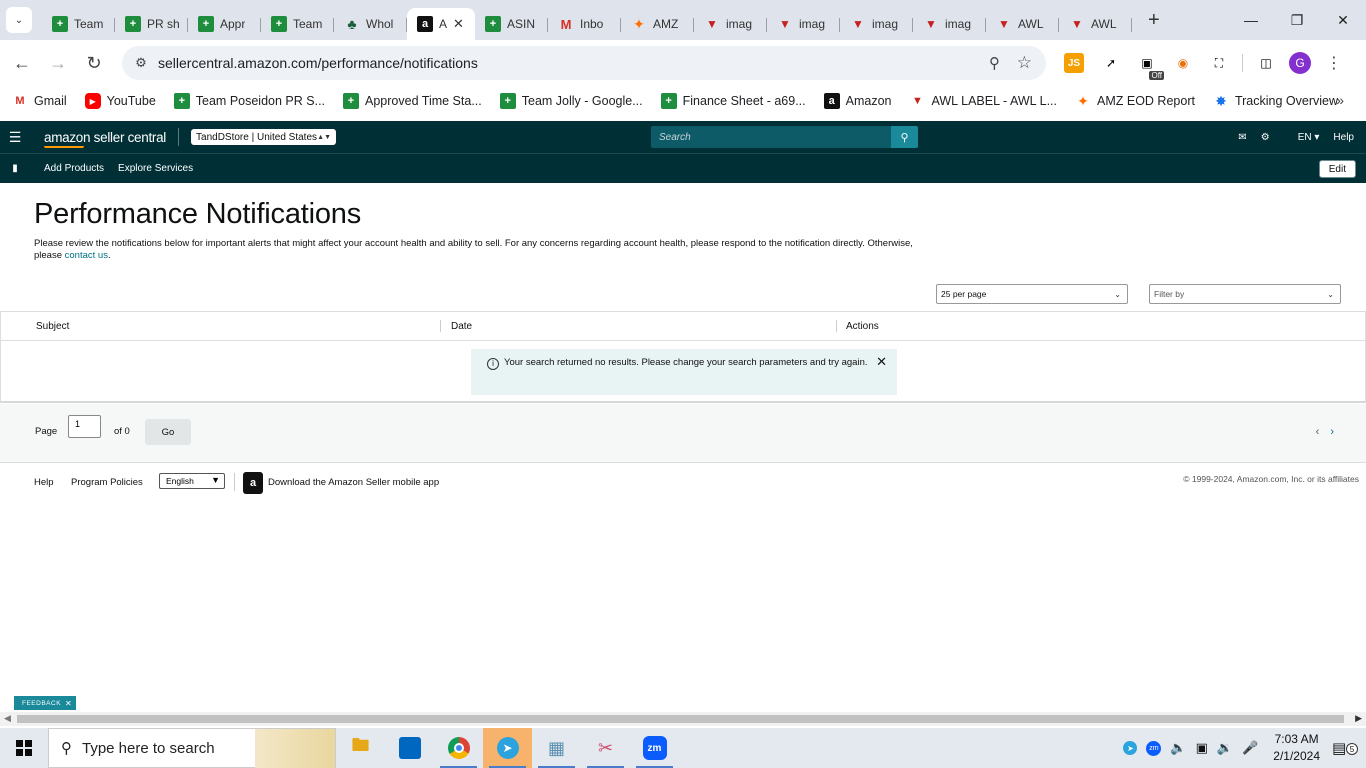 This screenshot has width=1366, height=768. Describe the element at coordinates (1074, 63) in the screenshot. I see `js-extension-icon: JS` at that location.